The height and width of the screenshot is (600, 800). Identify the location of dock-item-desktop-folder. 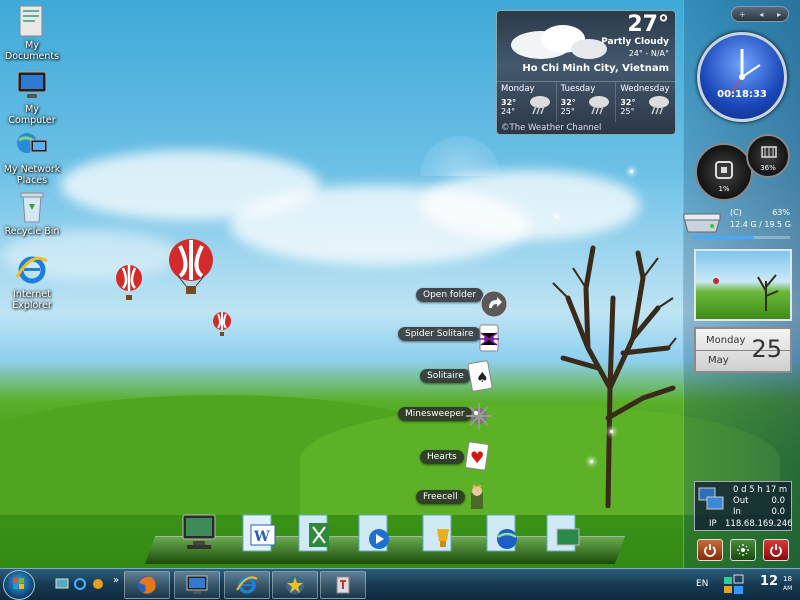
(563, 533).